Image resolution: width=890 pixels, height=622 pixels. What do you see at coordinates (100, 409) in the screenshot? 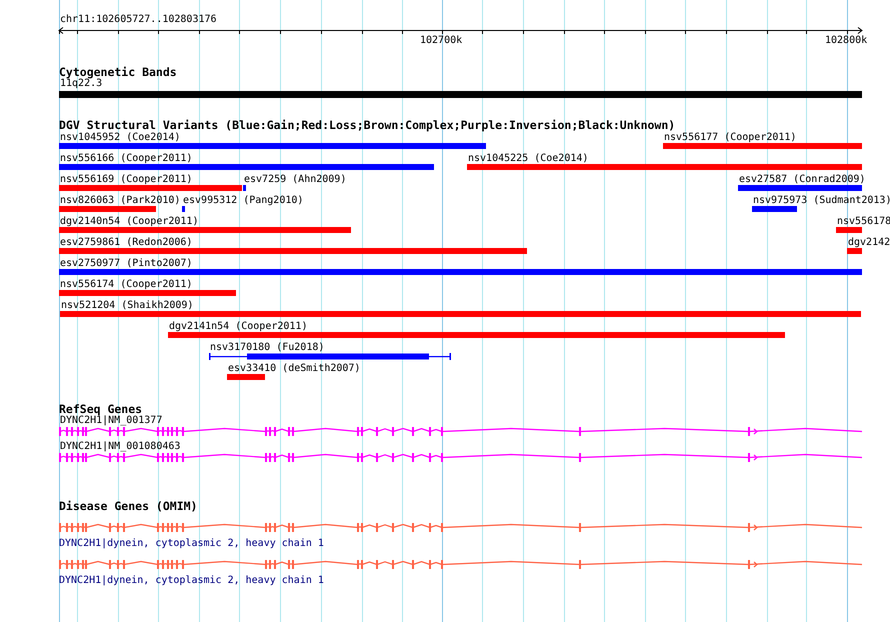
I see `track-title: RefSeq Genes` at bounding box center [100, 409].